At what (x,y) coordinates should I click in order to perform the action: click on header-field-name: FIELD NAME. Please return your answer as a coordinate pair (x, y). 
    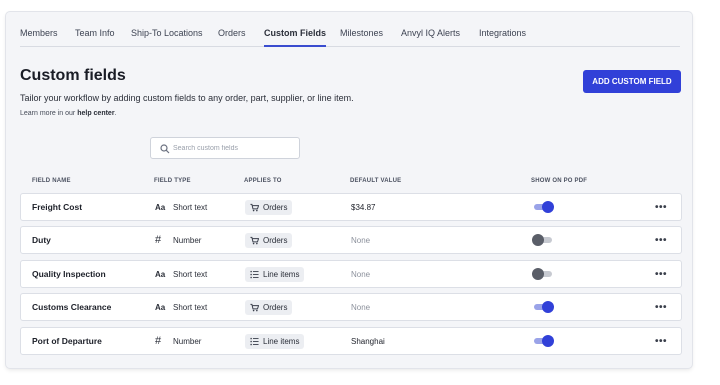
    Looking at the image, I should click on (51, 181).